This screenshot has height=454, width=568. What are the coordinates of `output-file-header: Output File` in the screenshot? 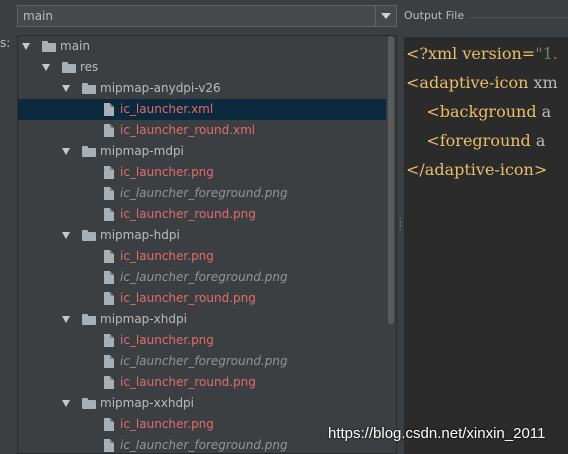 It's located at (434, 15).